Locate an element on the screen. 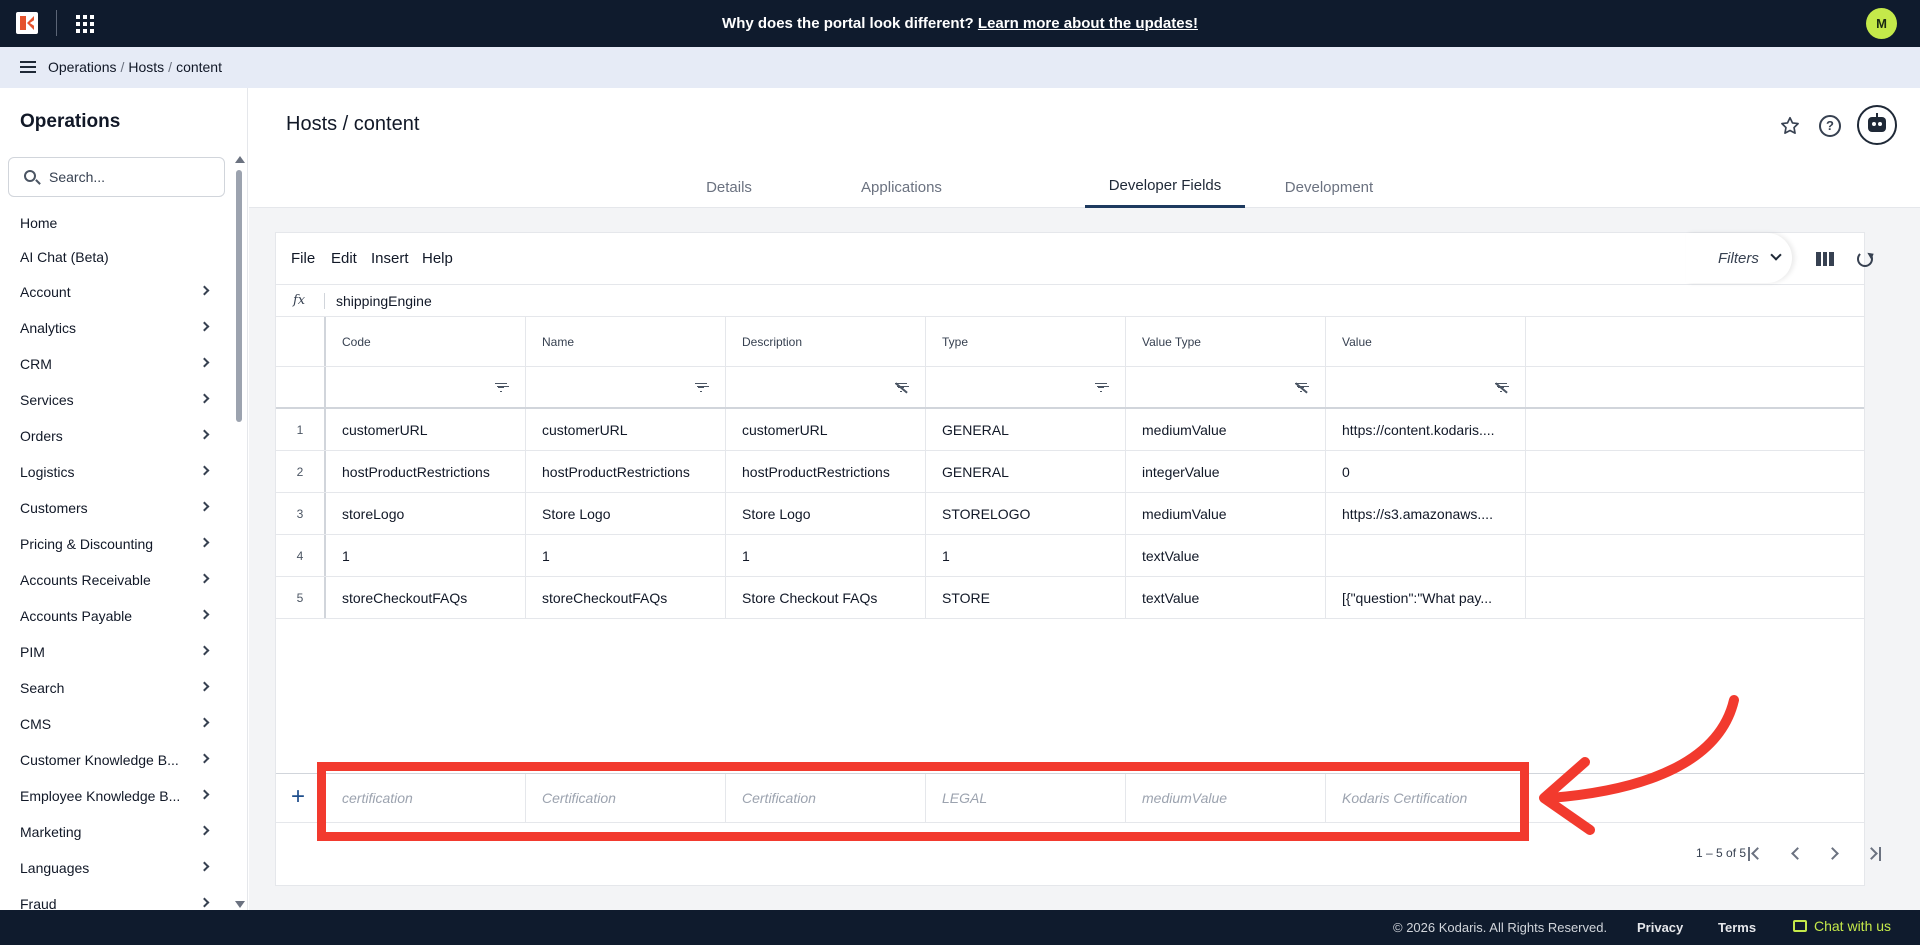 The width and height of the screenshot is (1920, 945). column-header-value-type: Value Type is located at coordinates (1226, 341).